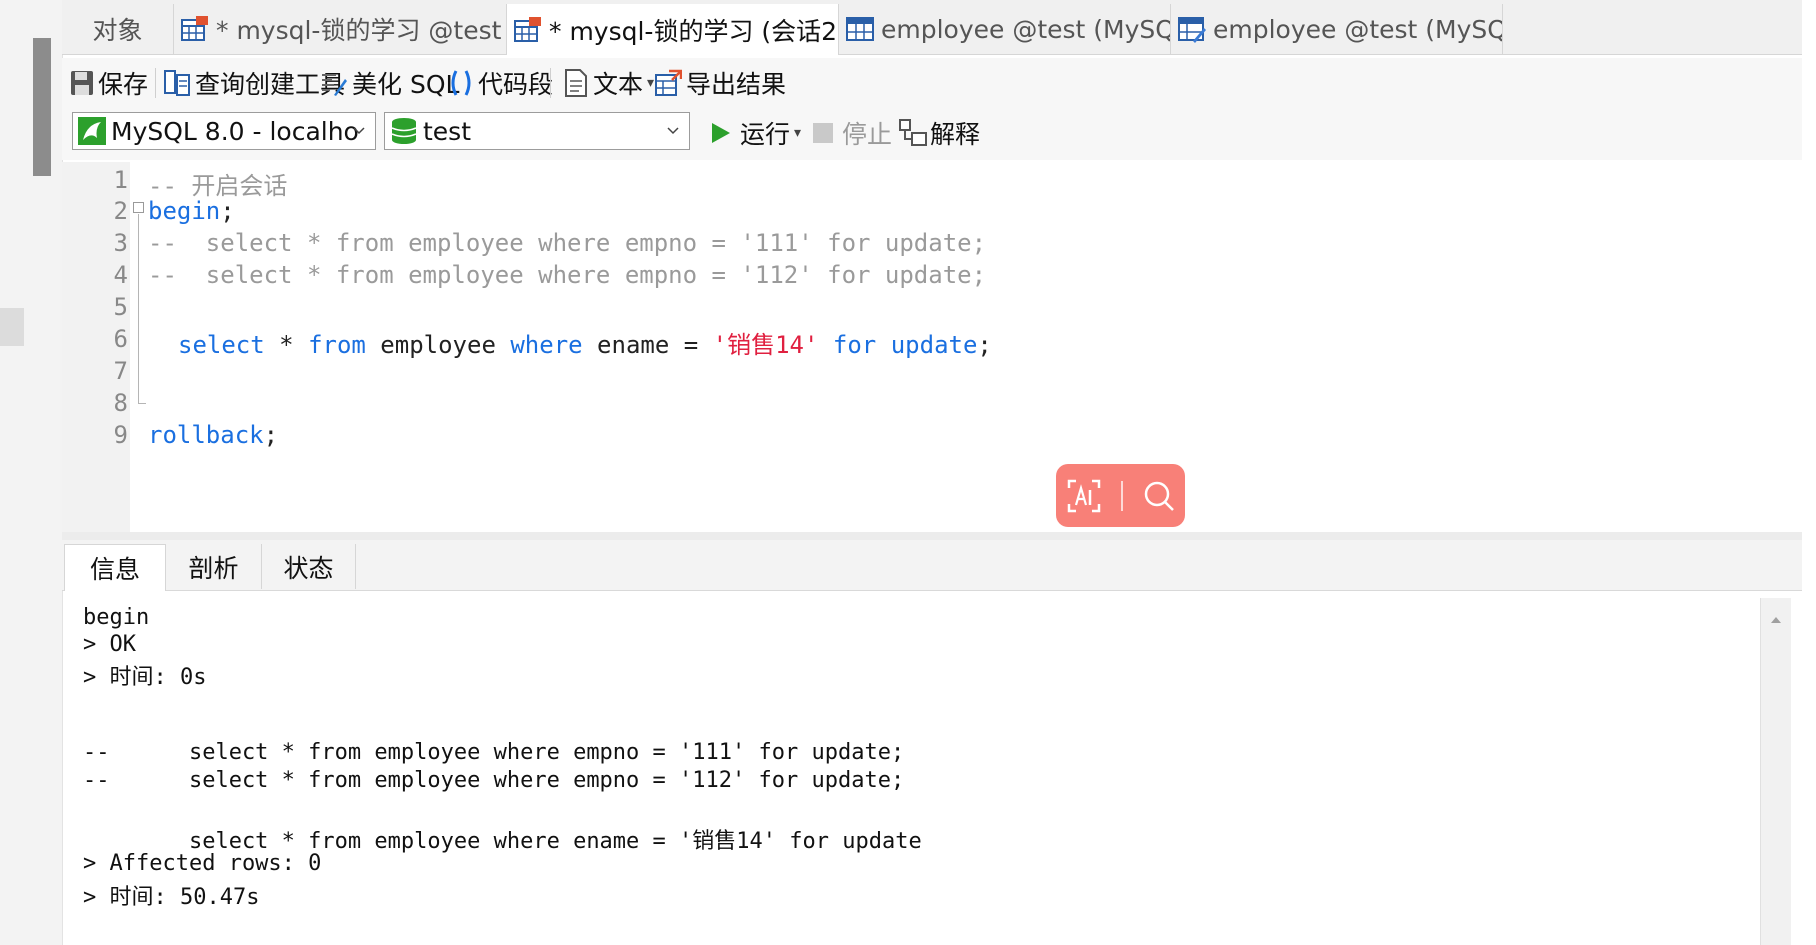 The width and height of the screenshot is (1816, 945). Describe the element at coordinates (142, 403) in the screenshot. I see `fold-guide-end` at that location.